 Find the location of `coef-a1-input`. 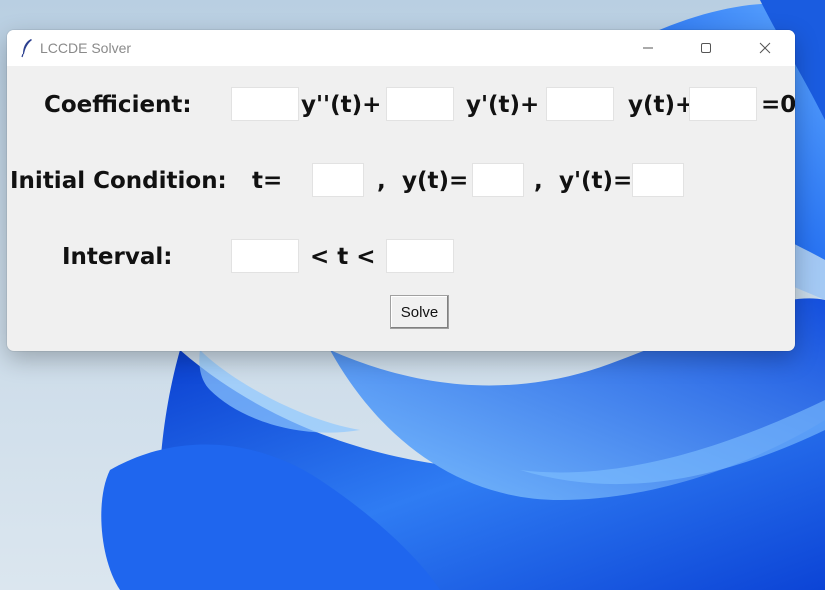

coef-a1-input is located at coordinates (420, 104).